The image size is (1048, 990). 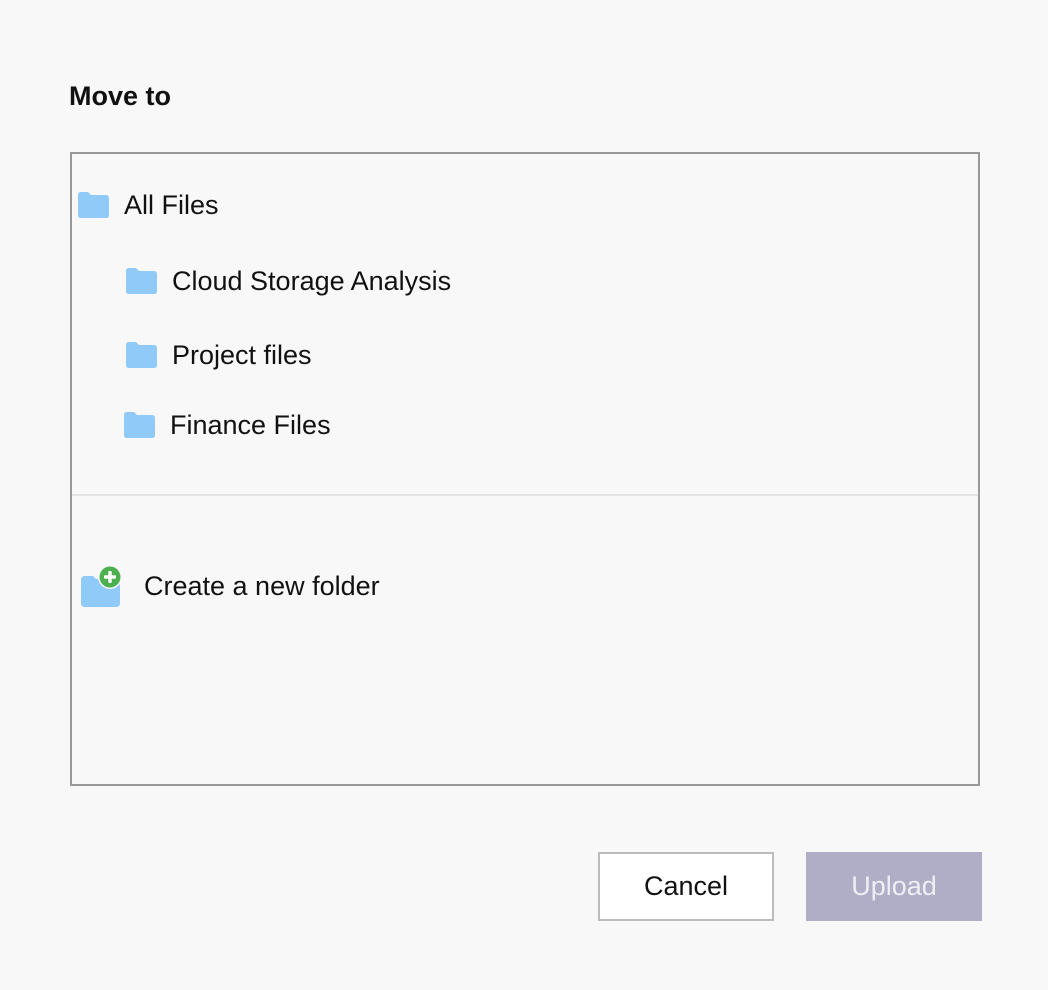 I want to click on tree-item-label: Cloud Storage Analysis, so click(x=312, y=281).